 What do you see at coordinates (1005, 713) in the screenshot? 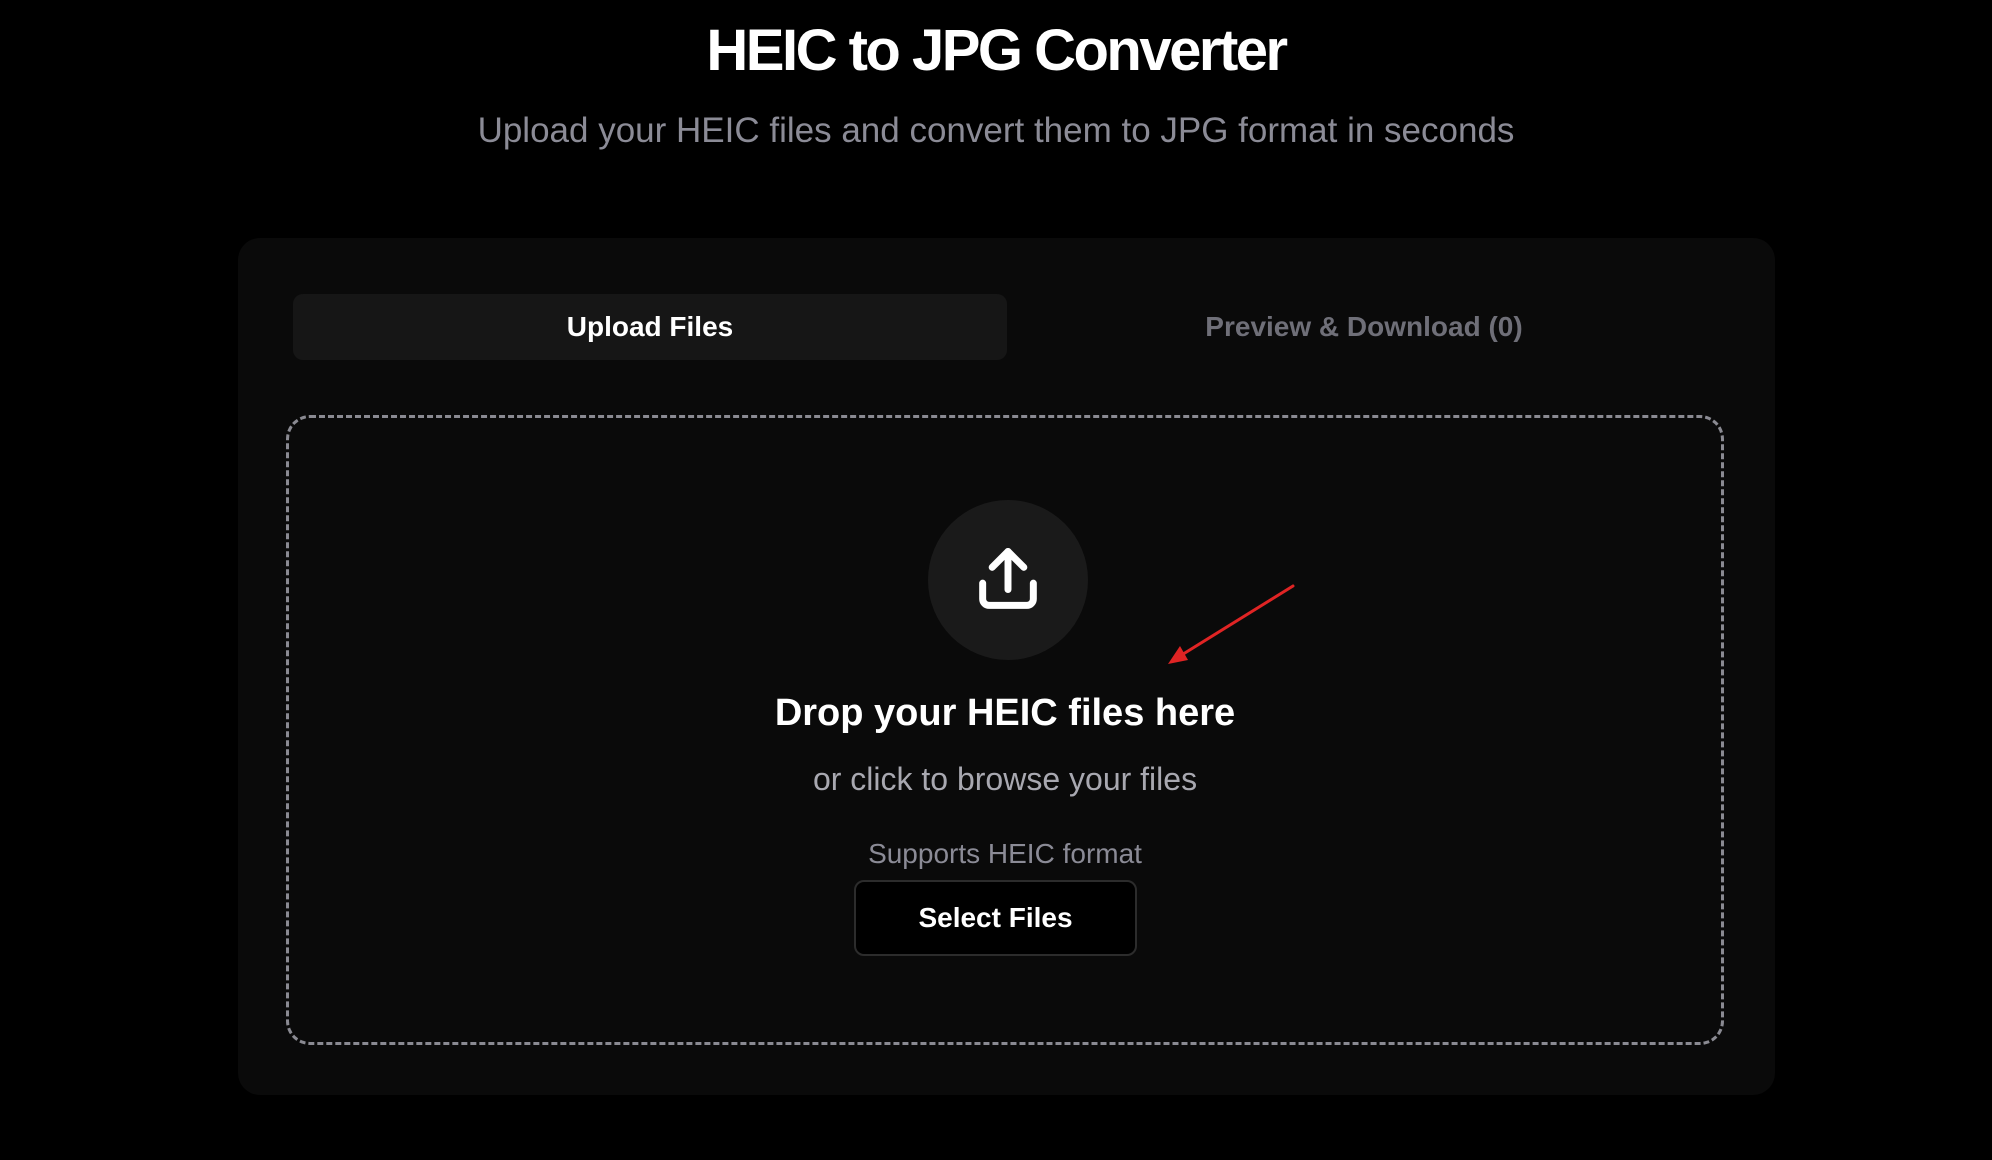
I see `dropzone-title: Drop your HEIC files here` at bounding box center [1005, 713].